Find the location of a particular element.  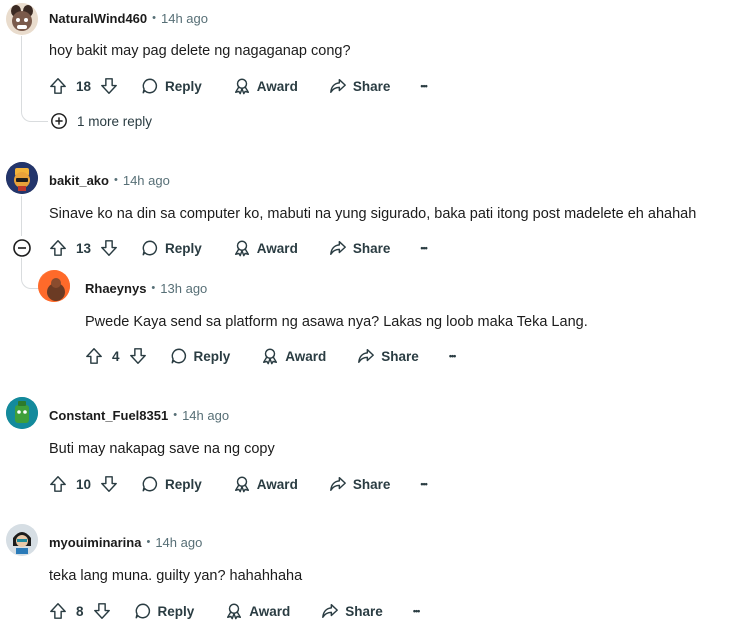

comment-meta: Constant_Fuel8351 • 14h ago is located at coordinates (139, 415).